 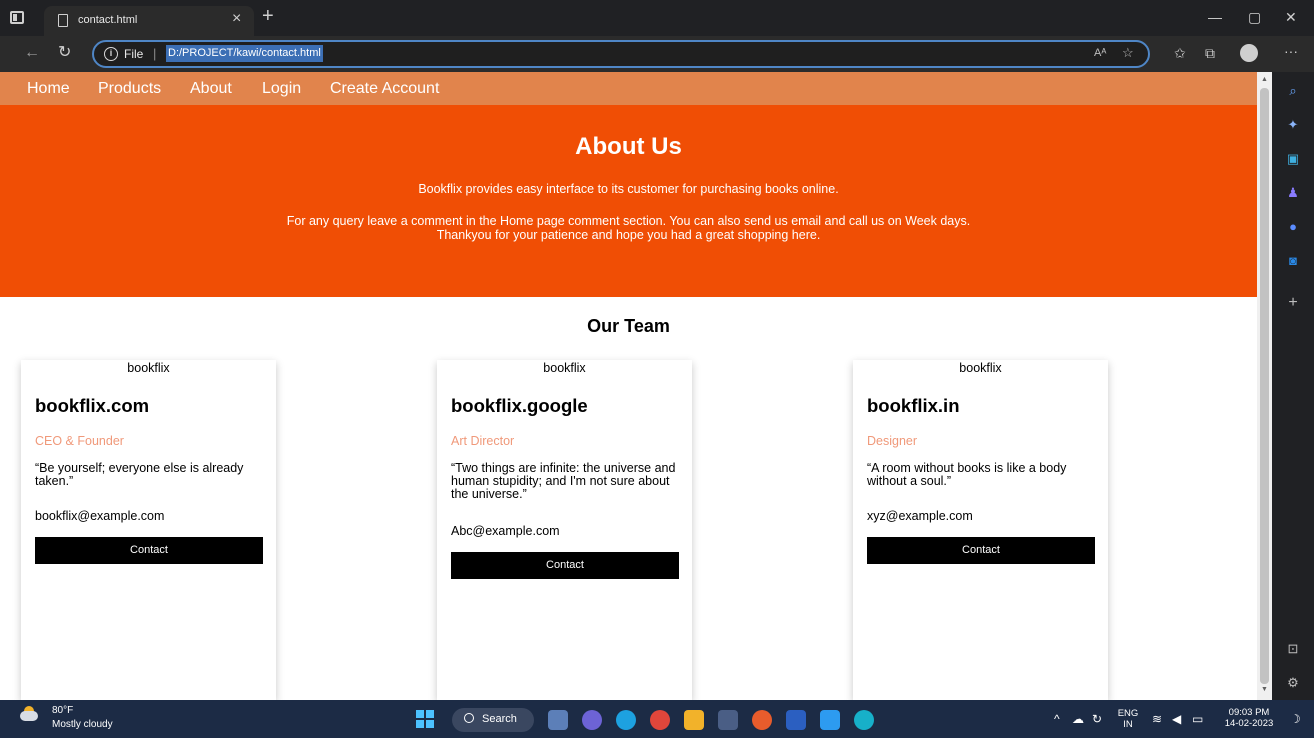 What do you see at coordinates (281, 89) in the screenshot?
I see `nav-login: Login` at bounding box center [281, 89].